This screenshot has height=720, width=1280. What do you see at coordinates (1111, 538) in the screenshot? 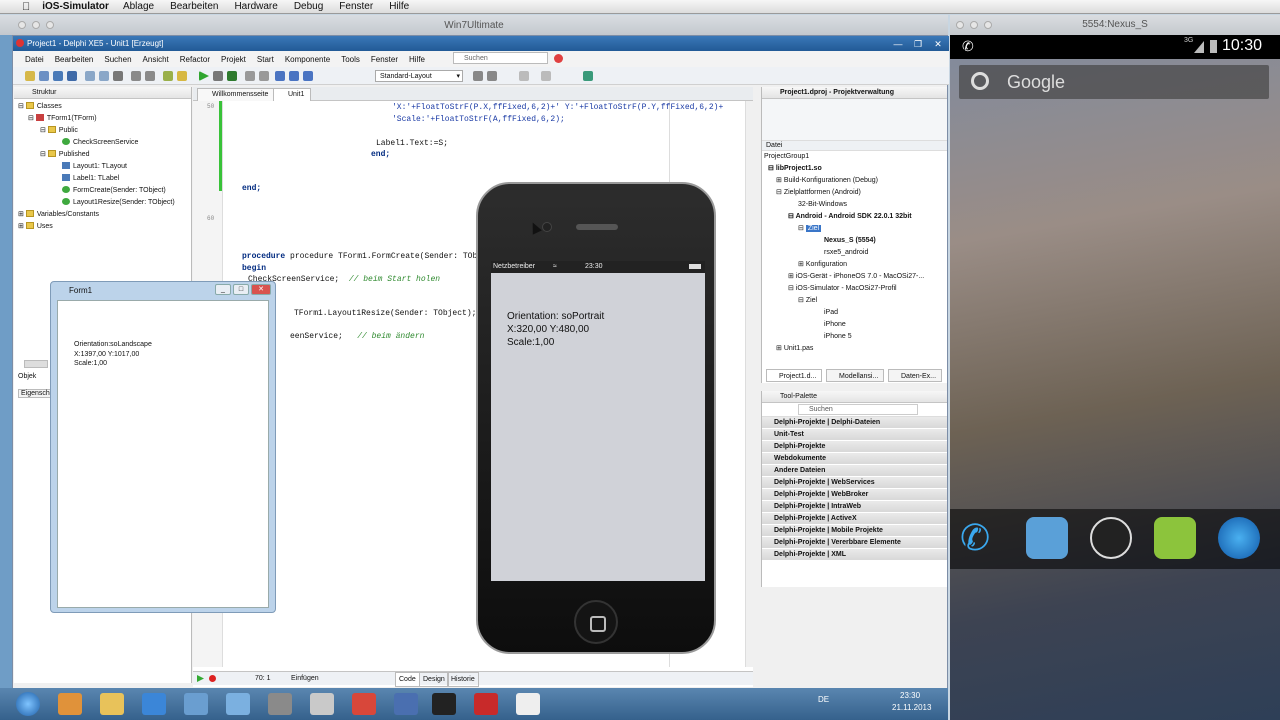
I see `app-drawer-icon` at bounding box center [1111, 538].